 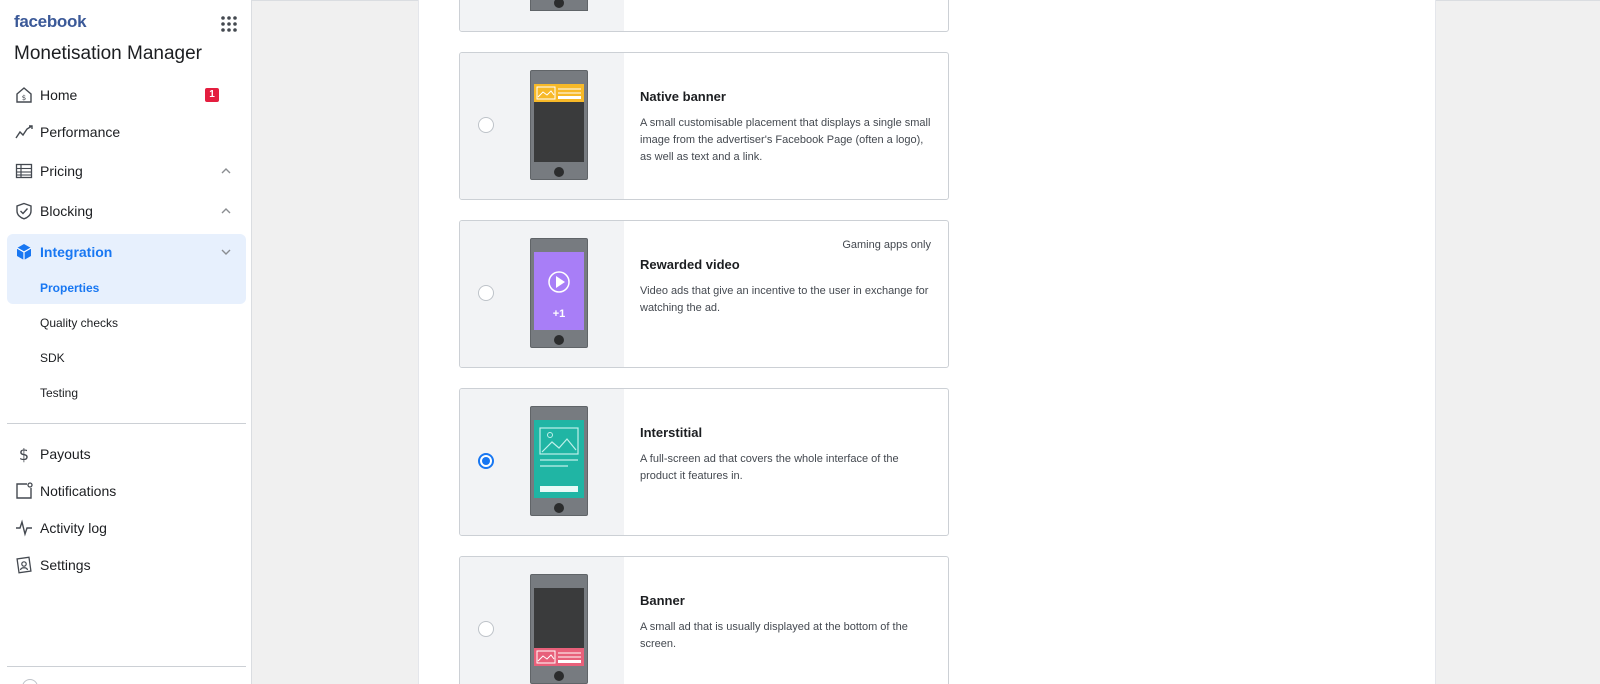 I want to click on sidebar-subitem-properties: Properties, so click(x=69, y=288).